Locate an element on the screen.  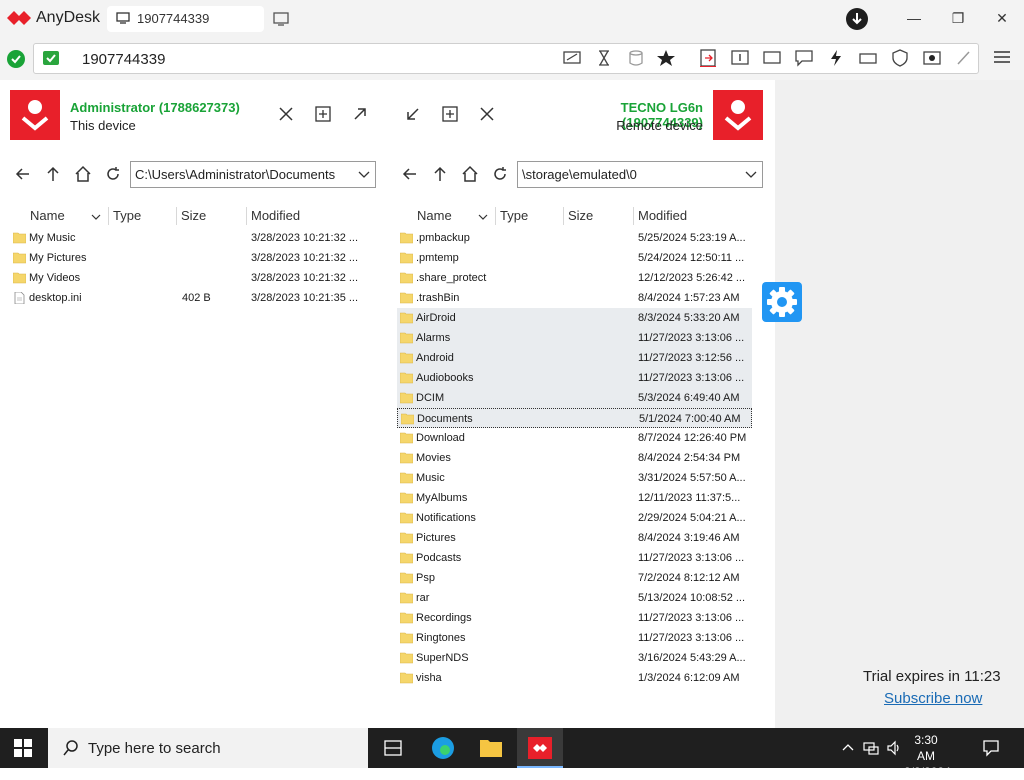
notification-icon is located at coordinates (991, 748).